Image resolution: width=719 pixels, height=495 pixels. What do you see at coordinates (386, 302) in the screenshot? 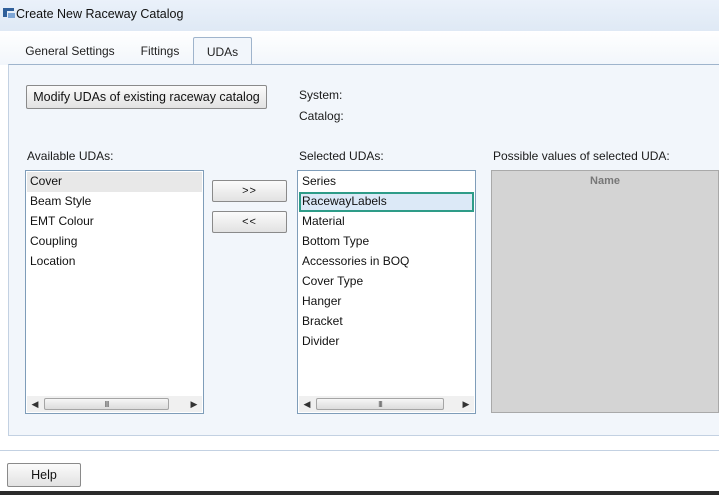
I see `list-item: Hanger` at bounding box center [386, 302].